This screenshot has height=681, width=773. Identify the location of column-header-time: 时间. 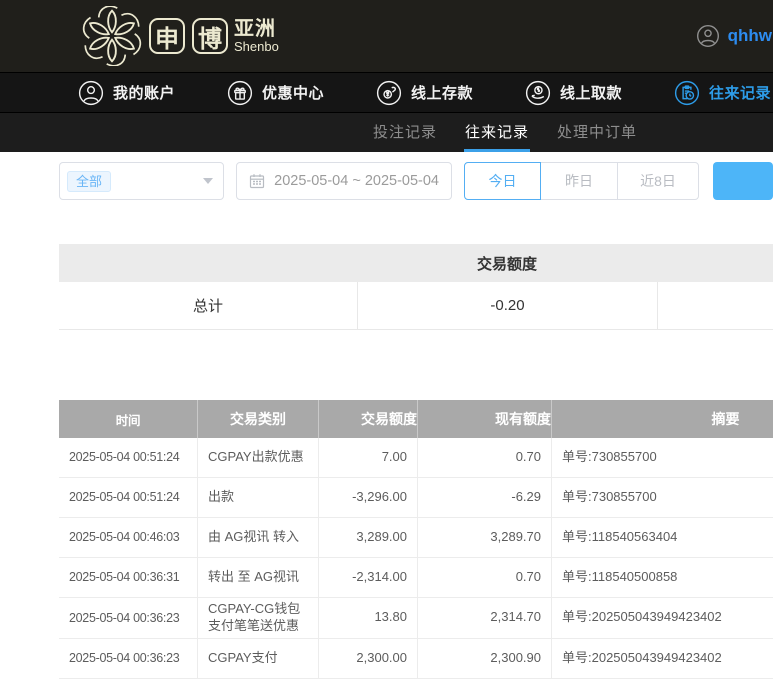
(128, 419).